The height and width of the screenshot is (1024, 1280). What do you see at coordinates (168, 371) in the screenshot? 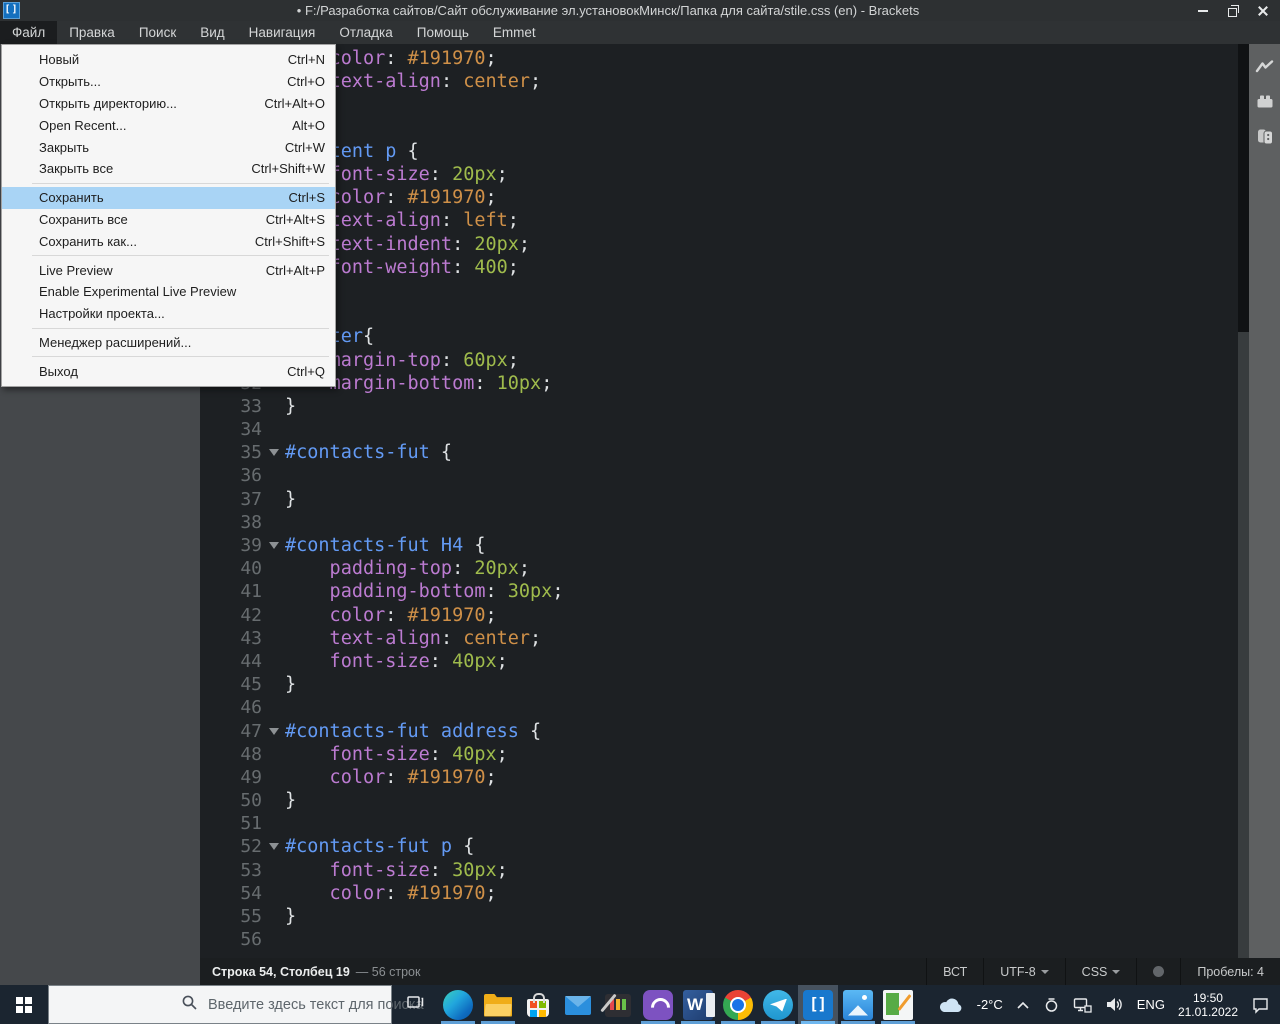
I see `file-menu-item: Выход Ctrl+Q` at bounding box center [168, 371].